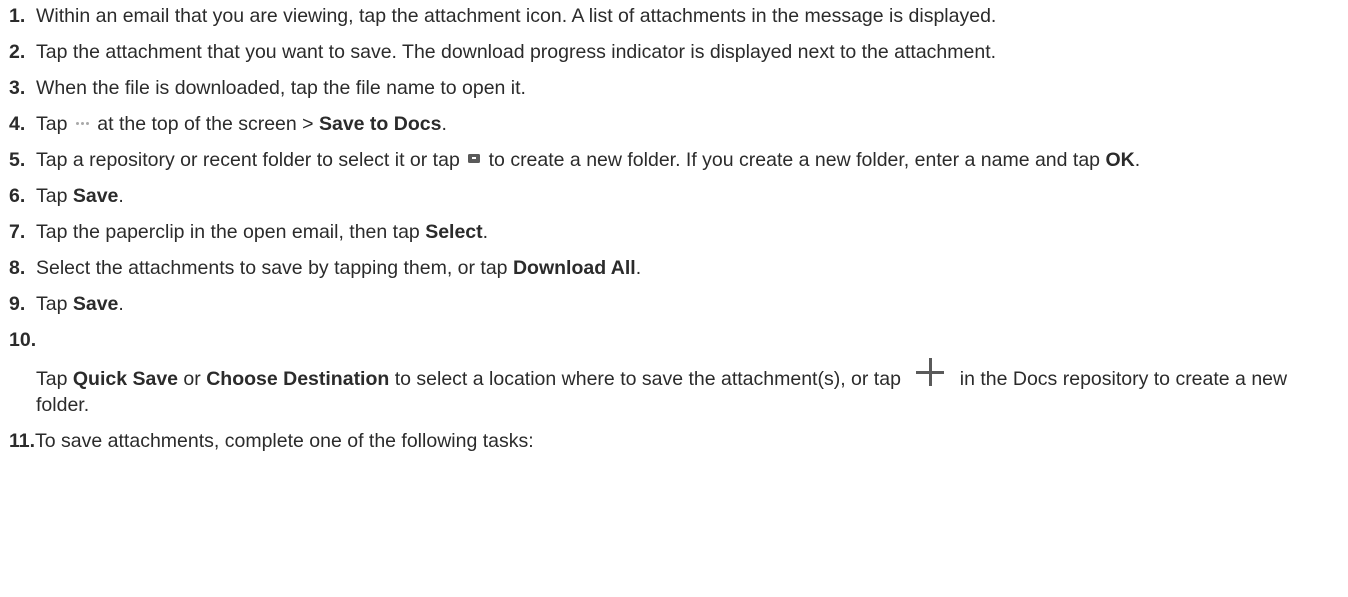  What do you see at coordinates (23, 340) in the screenshot?
I see `step-number: 10.` at bounding box center [23, 340].